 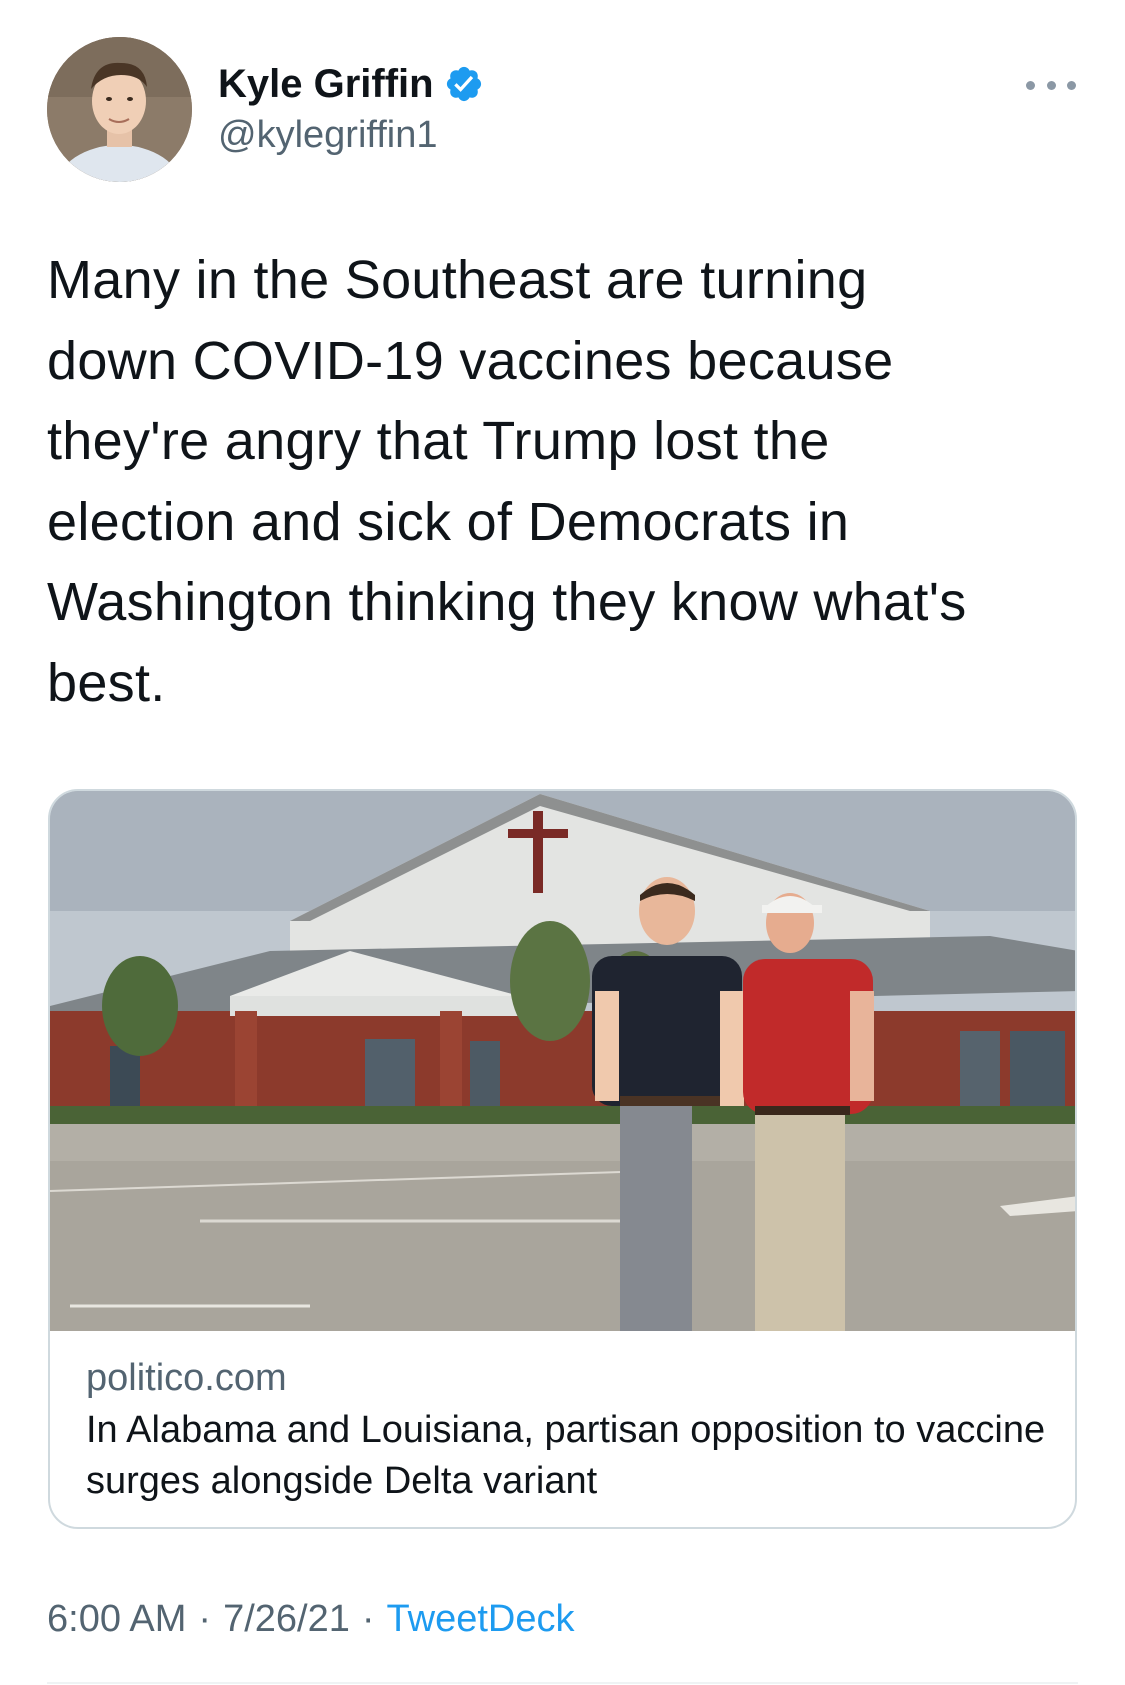 I want to click on author-handle: @kylegriffin1, so click(x=328, y=135).